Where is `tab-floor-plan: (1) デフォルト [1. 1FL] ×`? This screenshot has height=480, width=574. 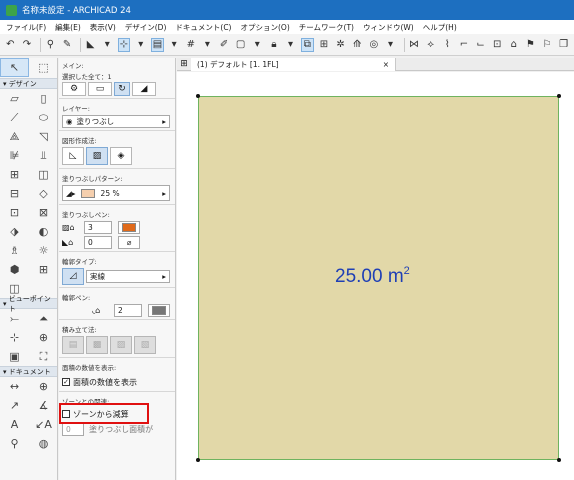
tab-floor-plan: (1) デフォルト [1. 1FL] × is located at coordinates (293, 64).